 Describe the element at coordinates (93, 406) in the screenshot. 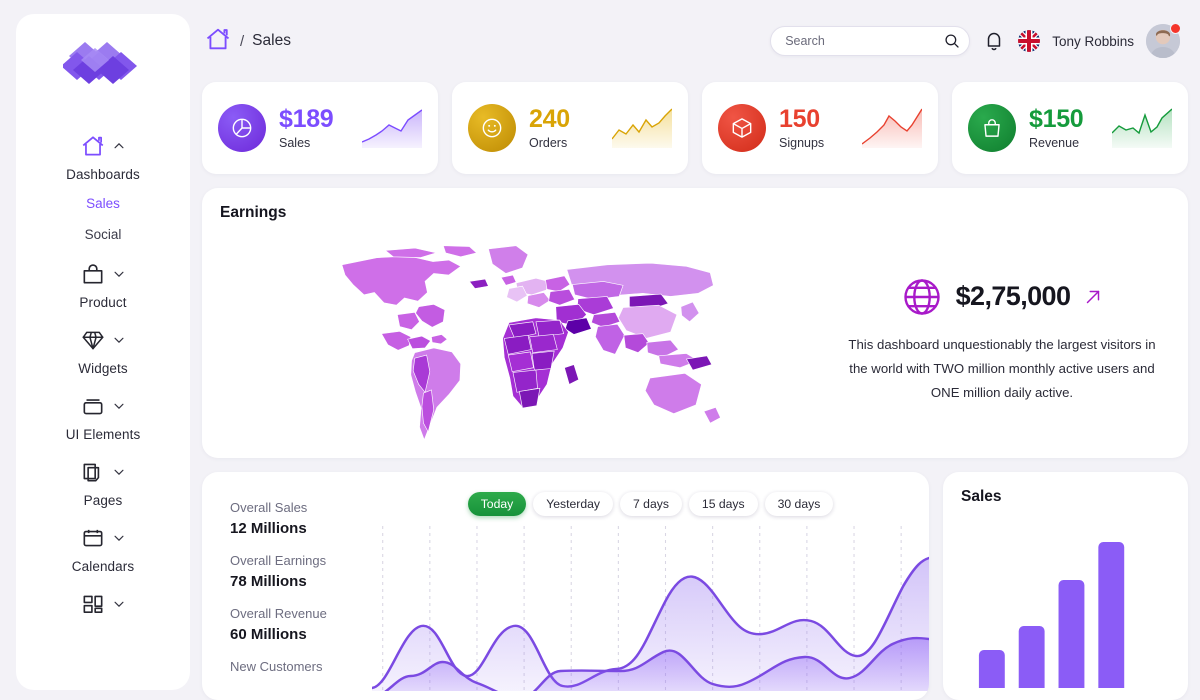

I see `box-icon` at that location.